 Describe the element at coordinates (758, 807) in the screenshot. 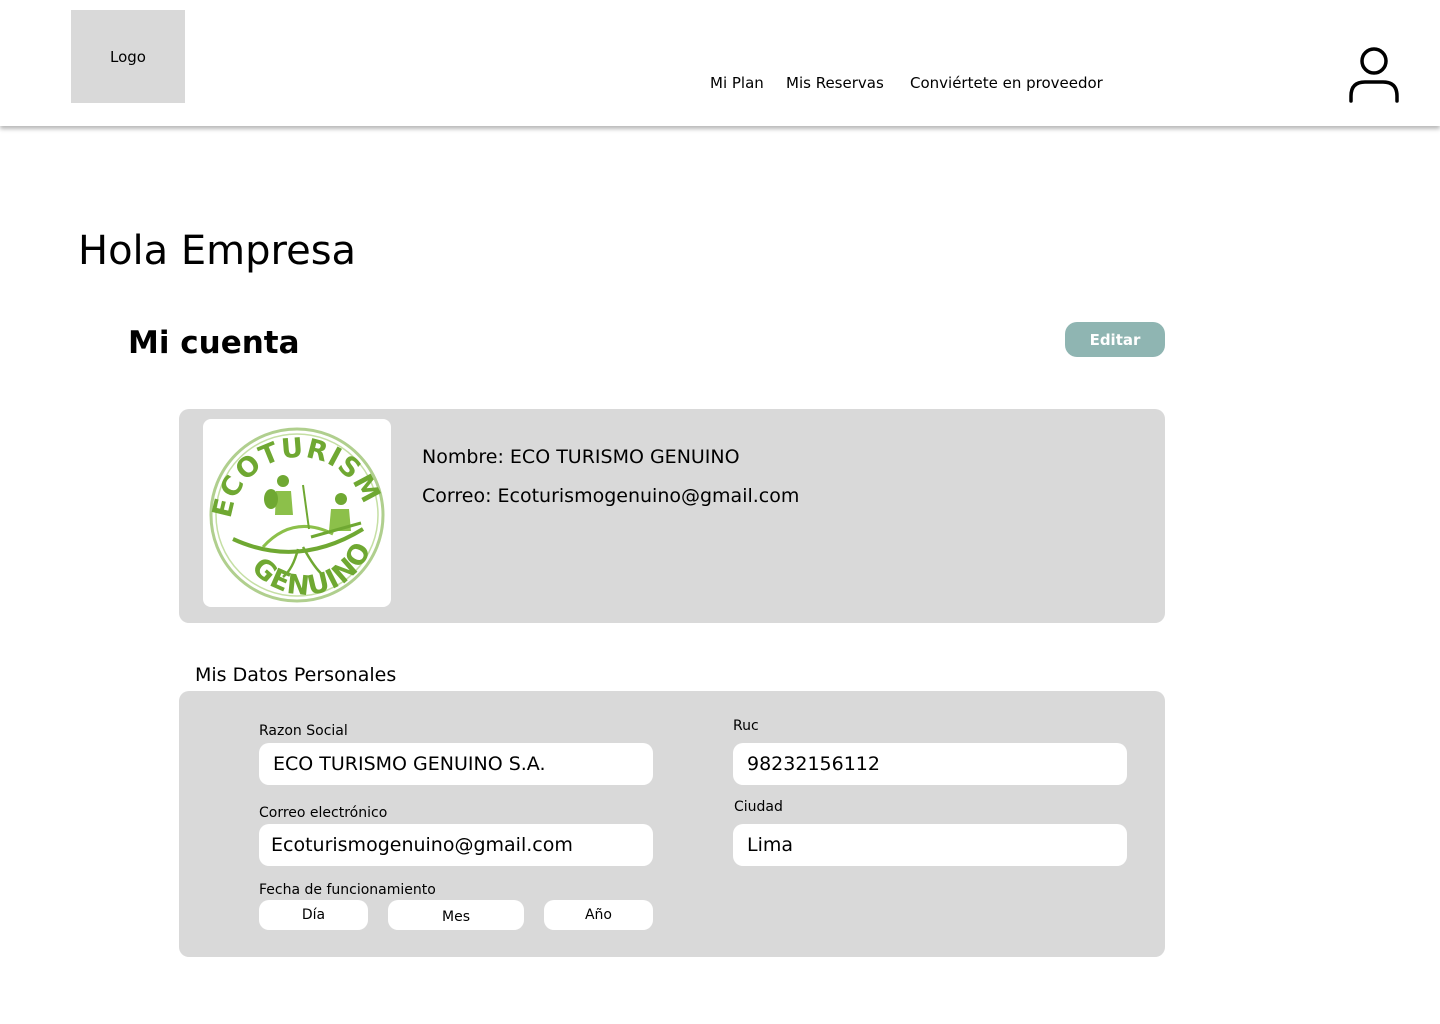

I see `ciudad-label: Ciudad` at that location.